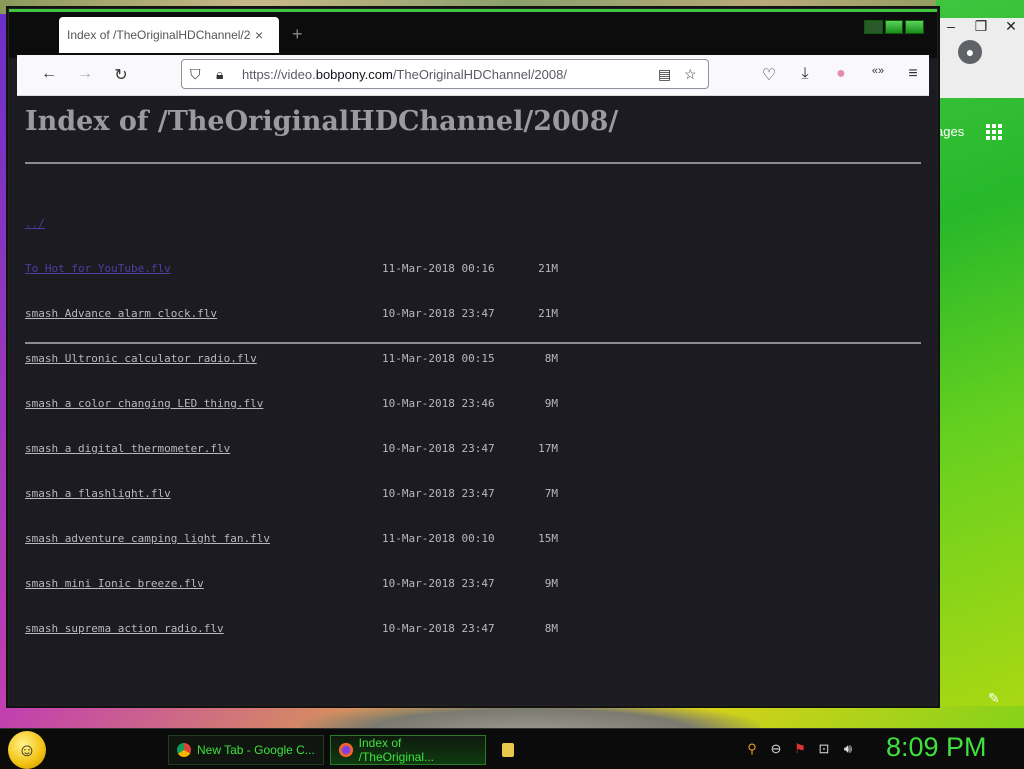 The width and height of the screenshot is (1024, 769). I want to click on system-tray: ⚲ ⊖ ⚑ ⊡ 🔊︎, so click(800, 749).